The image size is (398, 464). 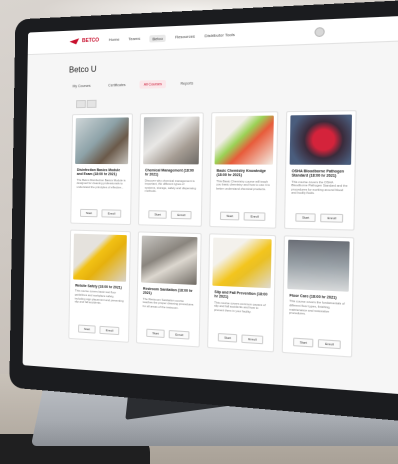 What do you see at coordinates (81, 104) in the screenshot?
I see `grid-view-icon` at bounding box center [81, 104].